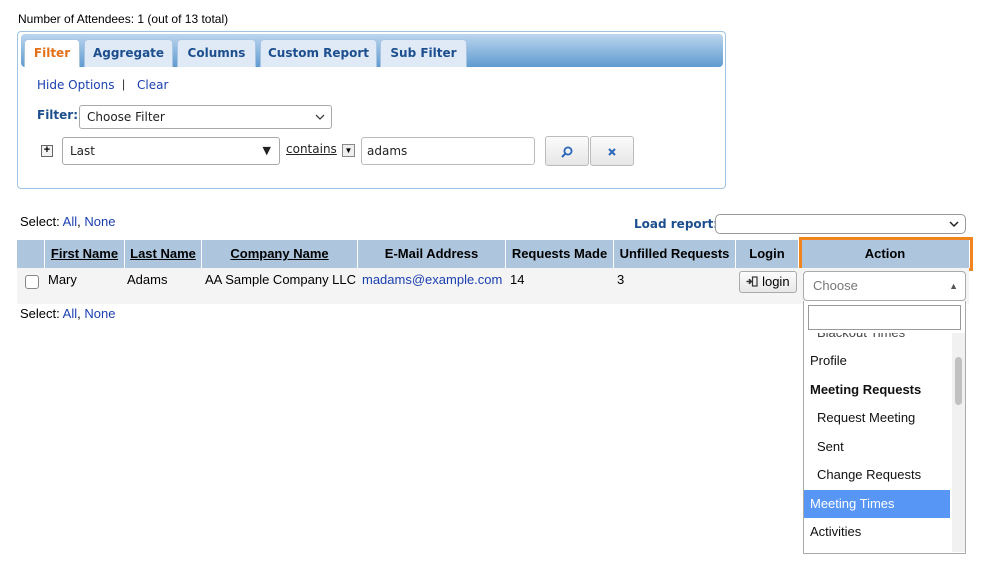  I want to click on login-icon, so click(754, 281).